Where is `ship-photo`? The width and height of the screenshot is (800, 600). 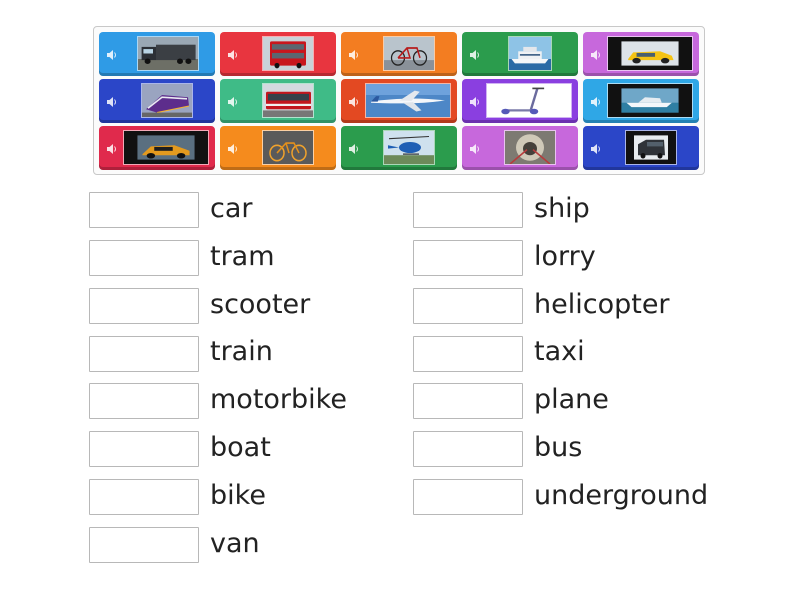
ship-photo is located at coordinates (530, 53).